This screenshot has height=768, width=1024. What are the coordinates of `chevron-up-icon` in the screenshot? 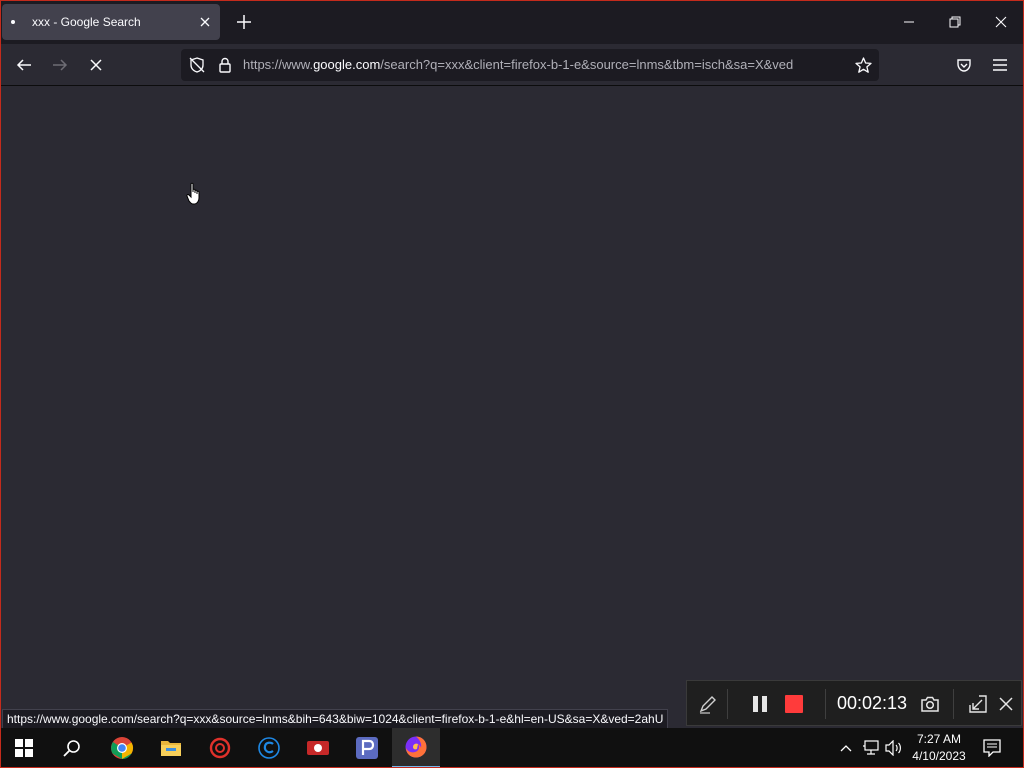 It's located at (846, 748).